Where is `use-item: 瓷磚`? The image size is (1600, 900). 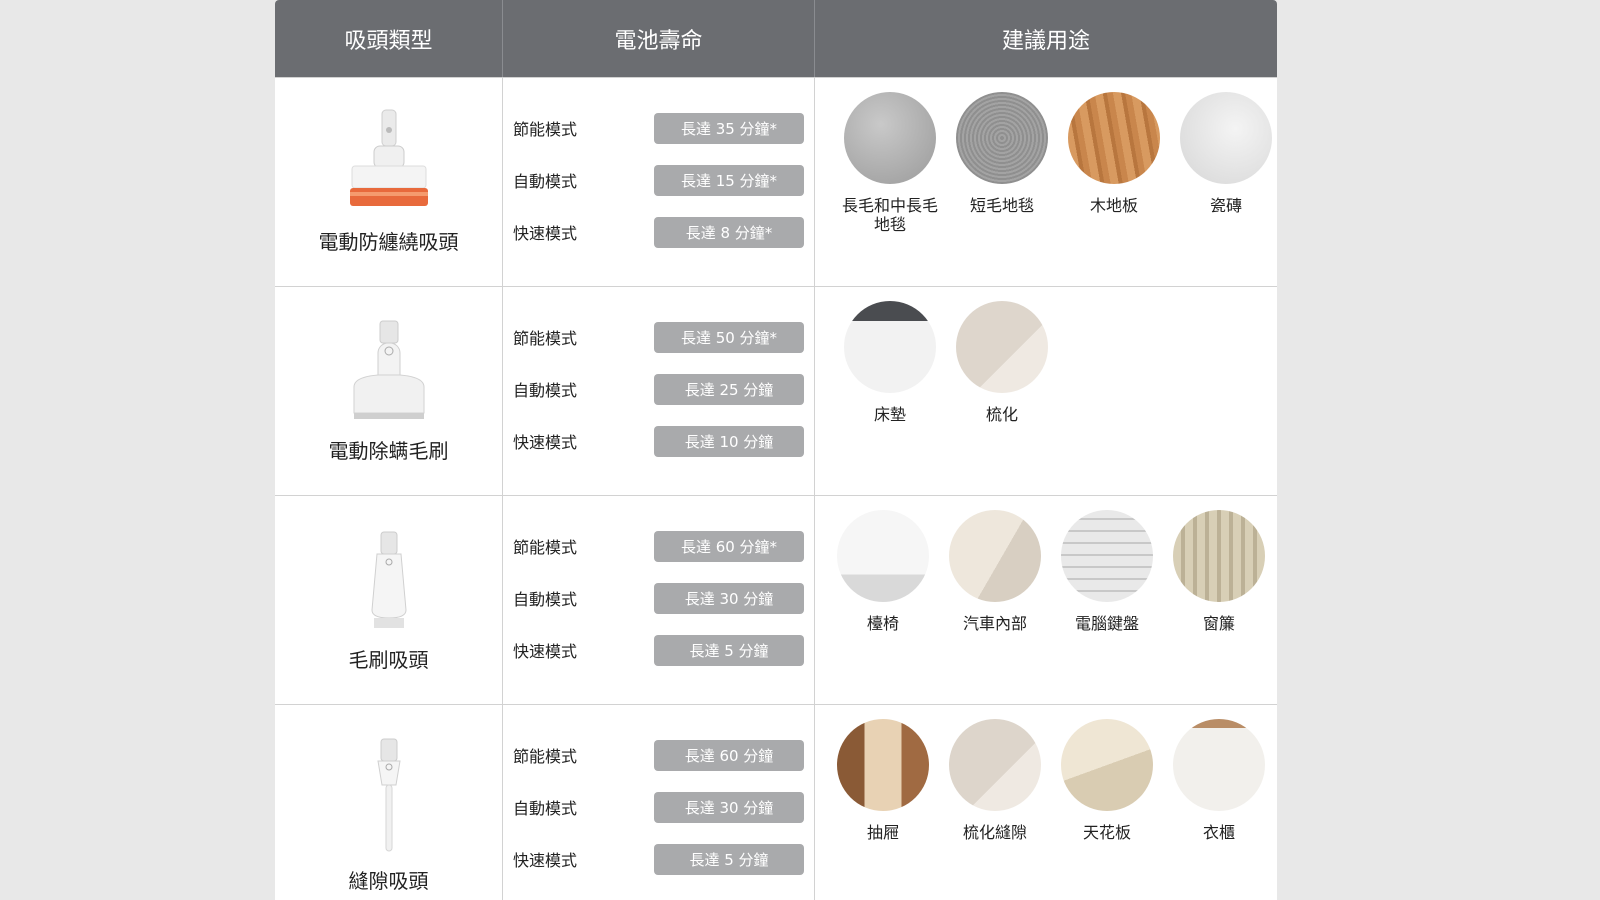
use-item: 瓷磚 is located at coordinates (1223, 163).